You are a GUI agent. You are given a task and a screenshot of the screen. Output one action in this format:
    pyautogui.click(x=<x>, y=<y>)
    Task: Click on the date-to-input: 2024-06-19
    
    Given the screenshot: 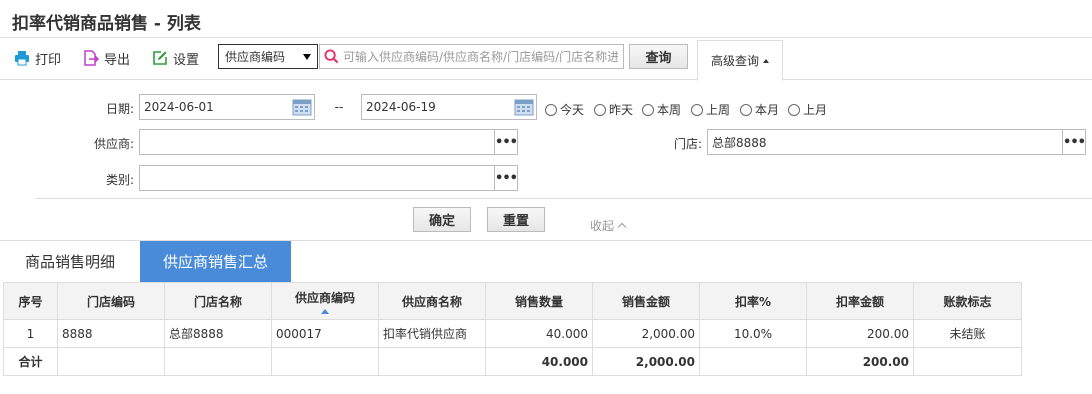 What is the action you would take?
    pyautogui.click(x=449, y=107)
    